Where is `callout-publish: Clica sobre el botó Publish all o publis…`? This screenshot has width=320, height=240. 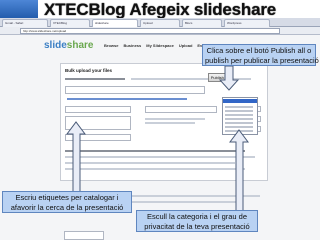
callout-publish: Clica sobre el botó Publish all o publis… is located at coordinates (260, 55).